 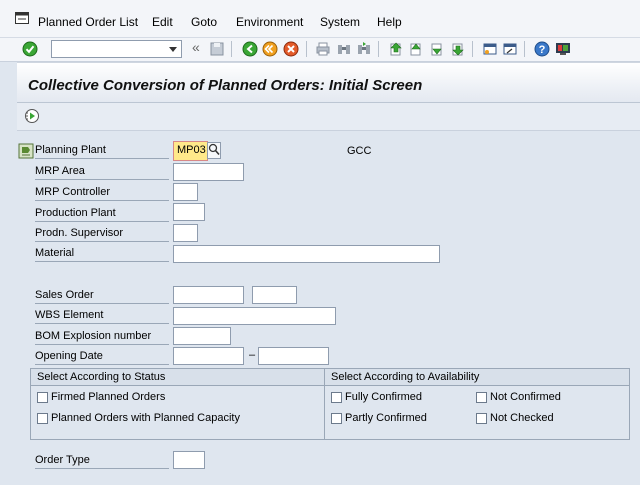 I want to click on not-confirmed-checkbox, so click(x=481, y=397).